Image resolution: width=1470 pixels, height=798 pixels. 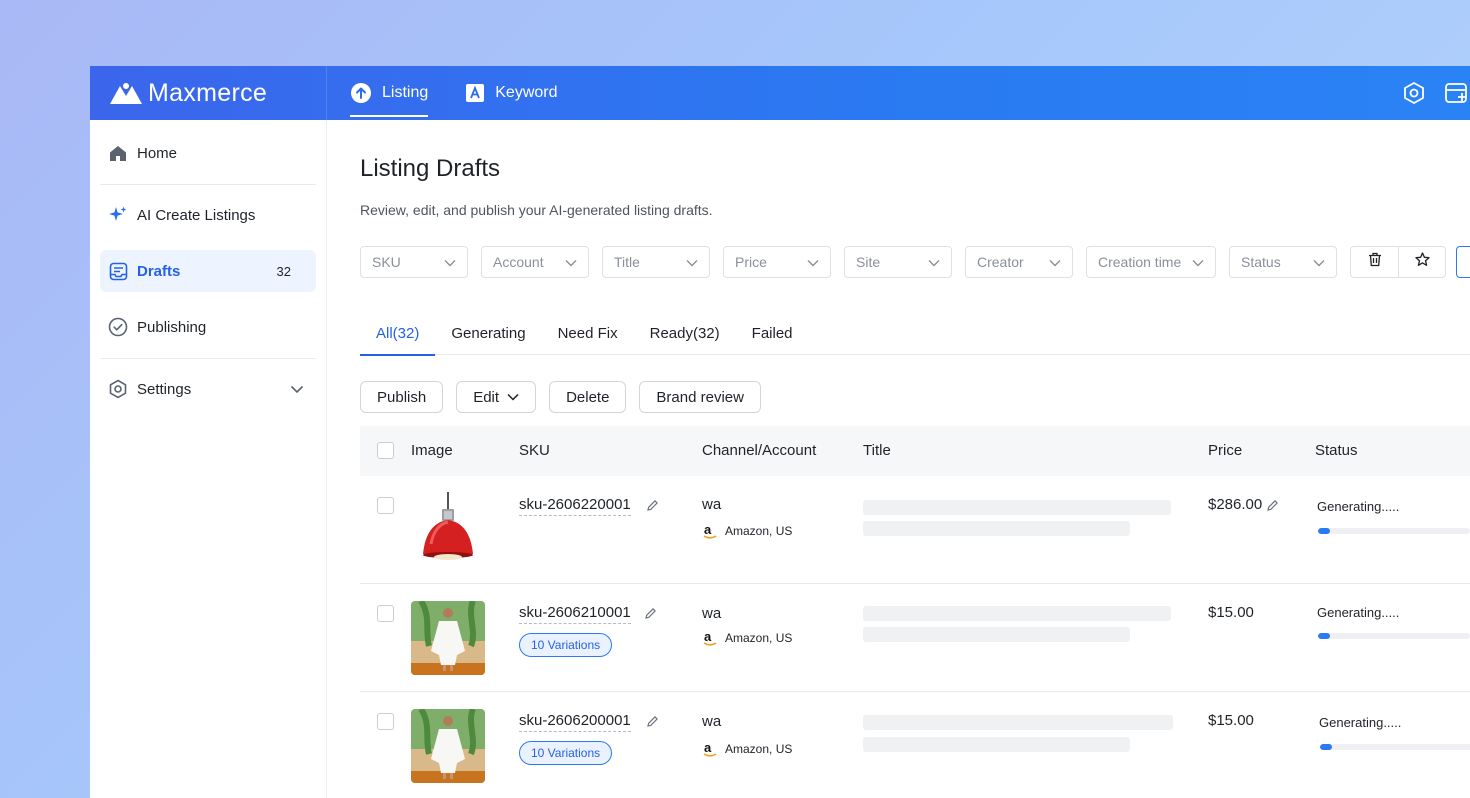 What do you see at coordinates (575, 614) in the screenshot?
I see `sku-link: sku-2606210001` at bounding box center [575, 614].